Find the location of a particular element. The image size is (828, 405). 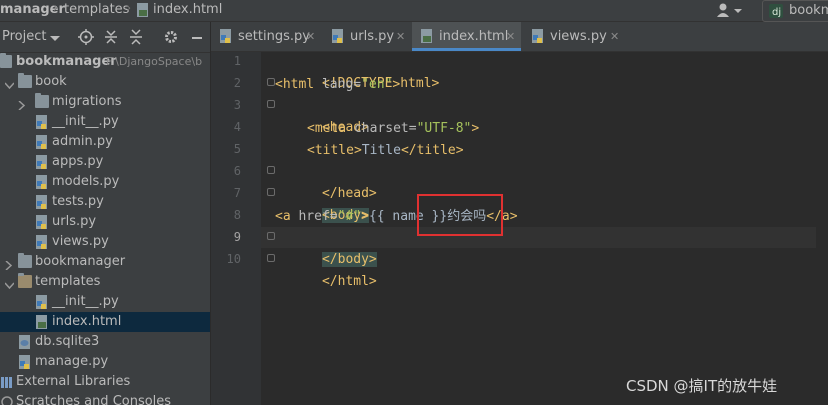

line-number: 9 is located at coordinates (237, 237).